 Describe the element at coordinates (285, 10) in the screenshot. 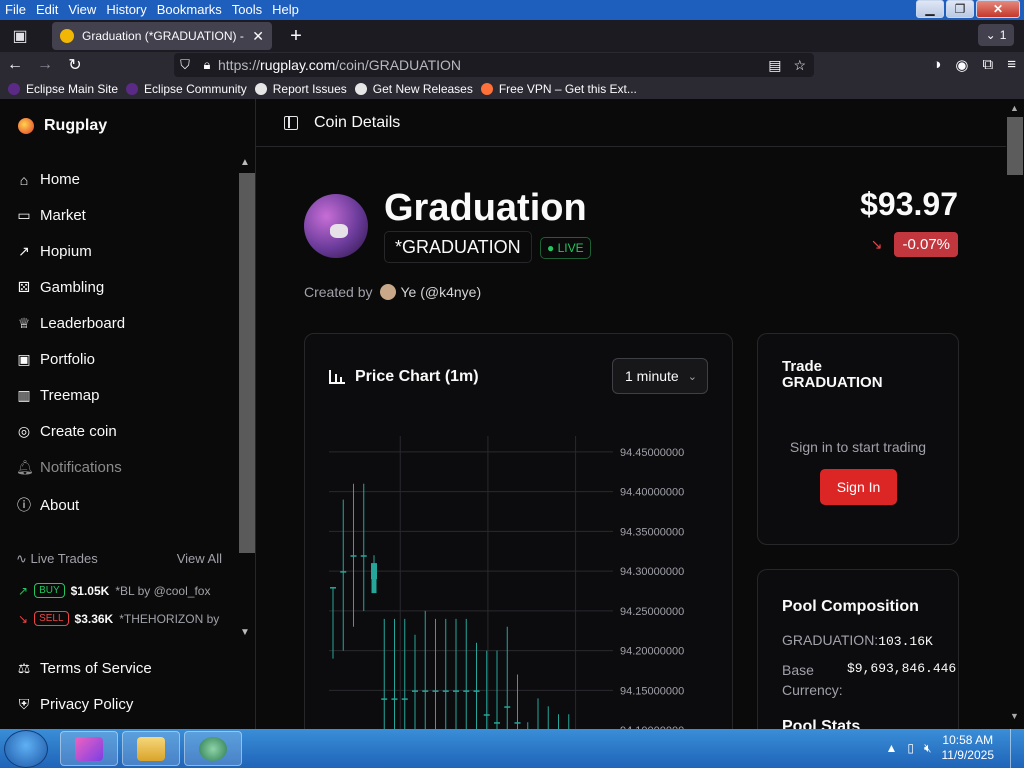

I see `menu-help: Help` at that location.